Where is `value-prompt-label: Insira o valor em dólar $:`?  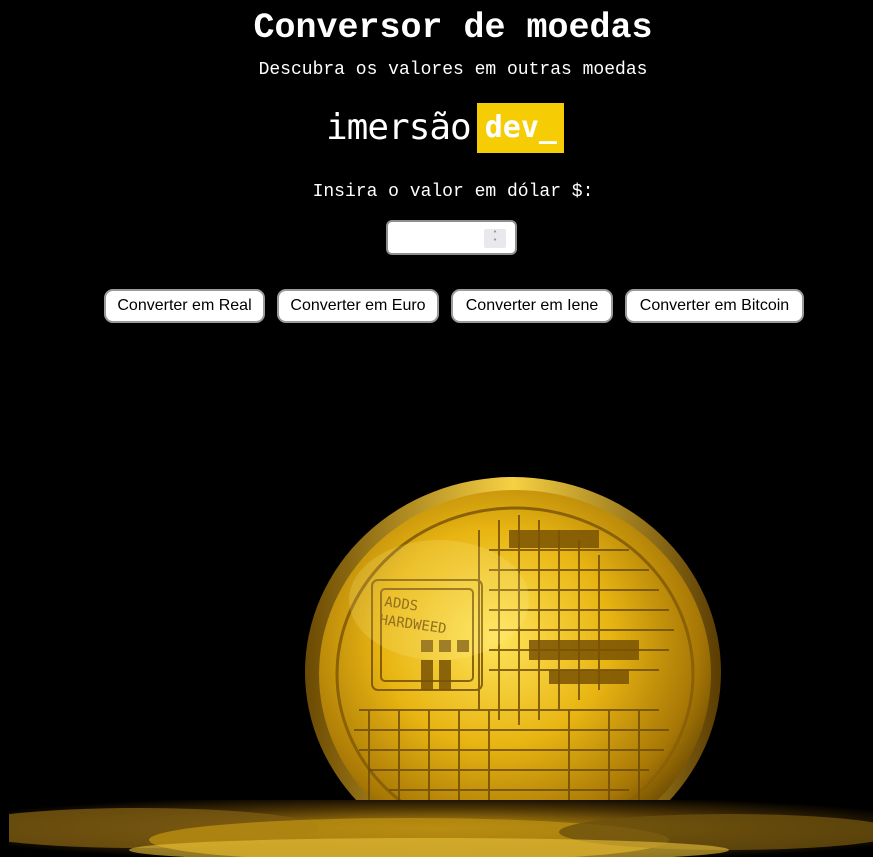
value-prompt-label: Insira o valor em dólar $: is located at coordinates (453, 192).